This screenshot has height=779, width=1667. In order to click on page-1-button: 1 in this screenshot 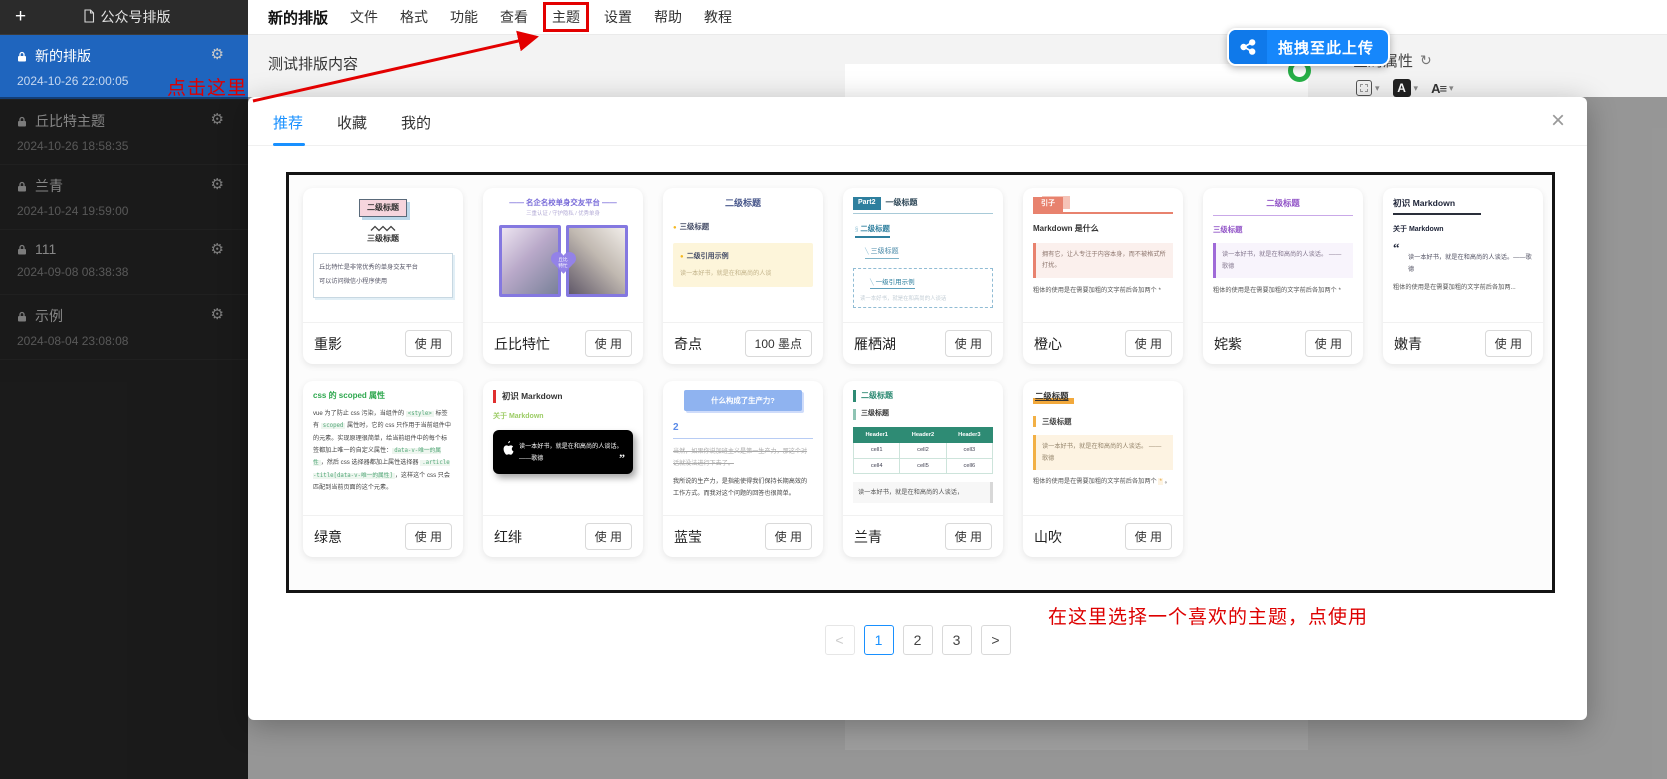, I will do `click(878, 640)`.